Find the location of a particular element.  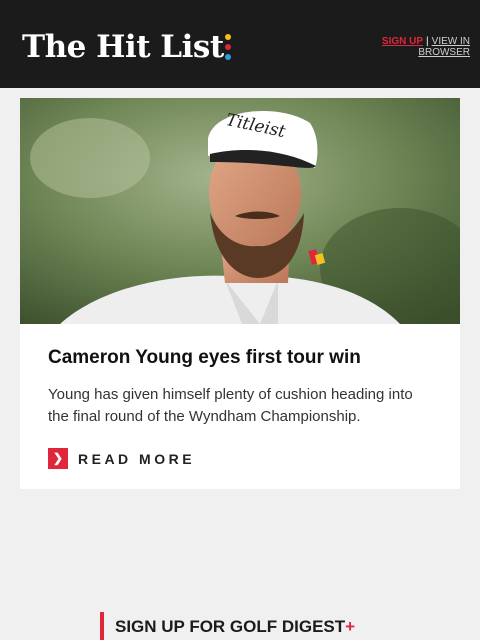

read-more-label: READ MORE is located at coordinates (137, 459).